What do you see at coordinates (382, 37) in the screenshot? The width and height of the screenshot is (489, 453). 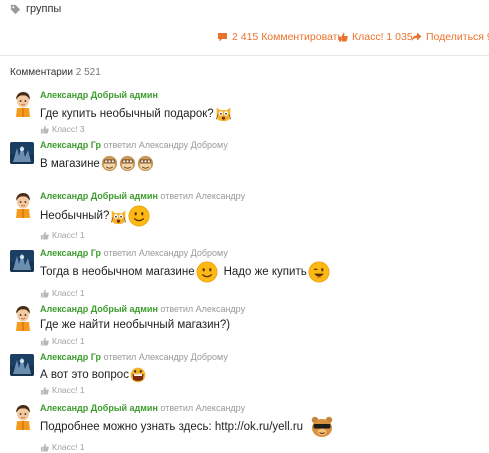 I see `like-button-label: Класс! 1 035` at bounding box center [382, 37].